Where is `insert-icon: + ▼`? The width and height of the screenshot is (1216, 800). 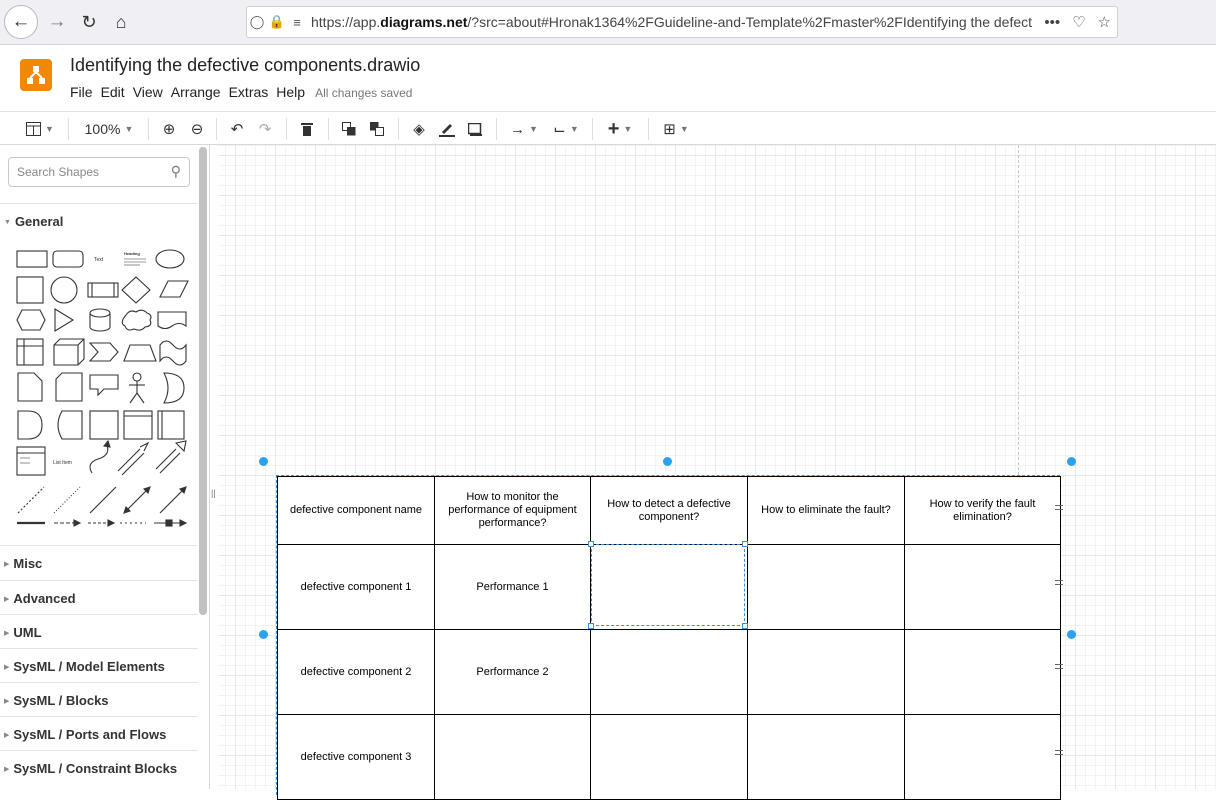 insert-icon: + ▼ is located at coordinates (620, 129).